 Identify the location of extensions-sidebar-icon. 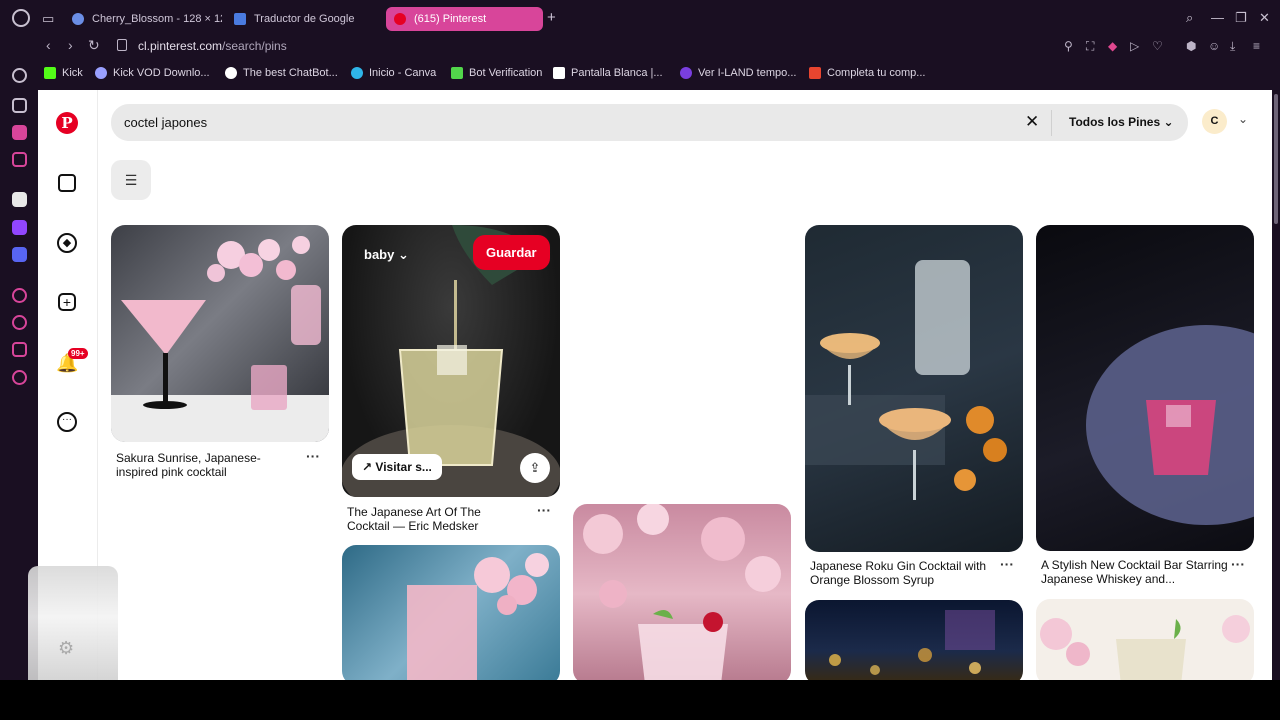
(19, 349).